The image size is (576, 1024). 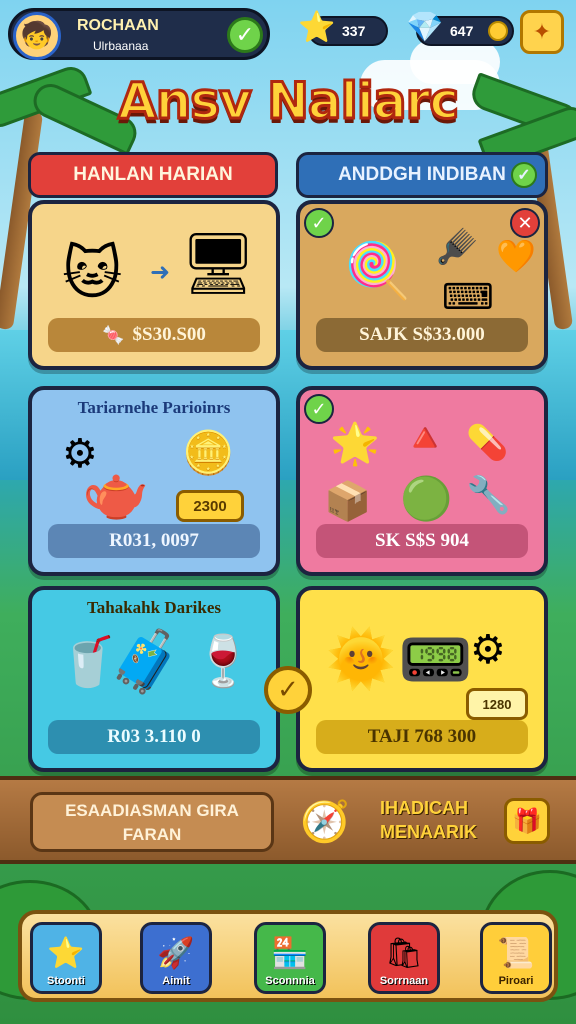 I want to click on settings-button: ✦, so click(x=542, y=32).